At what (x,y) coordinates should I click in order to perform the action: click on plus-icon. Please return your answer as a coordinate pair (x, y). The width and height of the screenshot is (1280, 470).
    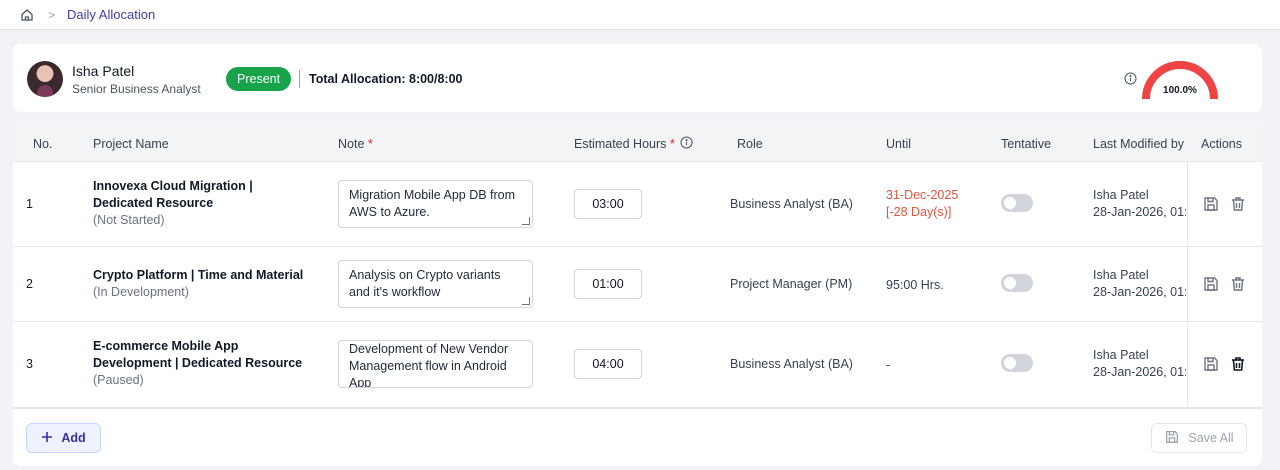
    Looking at the image, I should click on (47, 438).